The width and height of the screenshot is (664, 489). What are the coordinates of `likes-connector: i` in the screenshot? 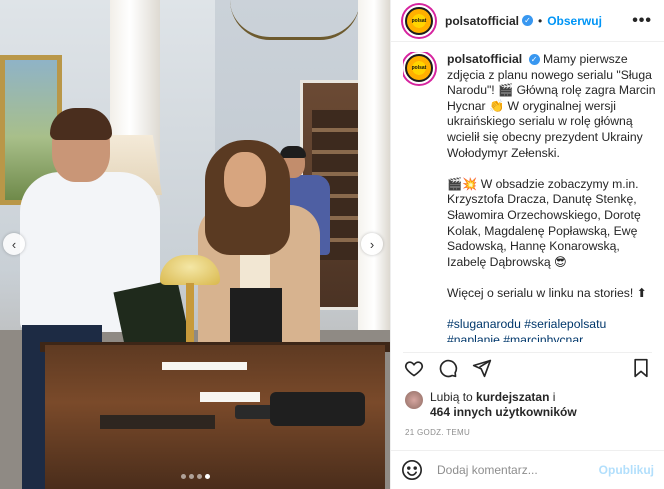 It's located at (552, 397).